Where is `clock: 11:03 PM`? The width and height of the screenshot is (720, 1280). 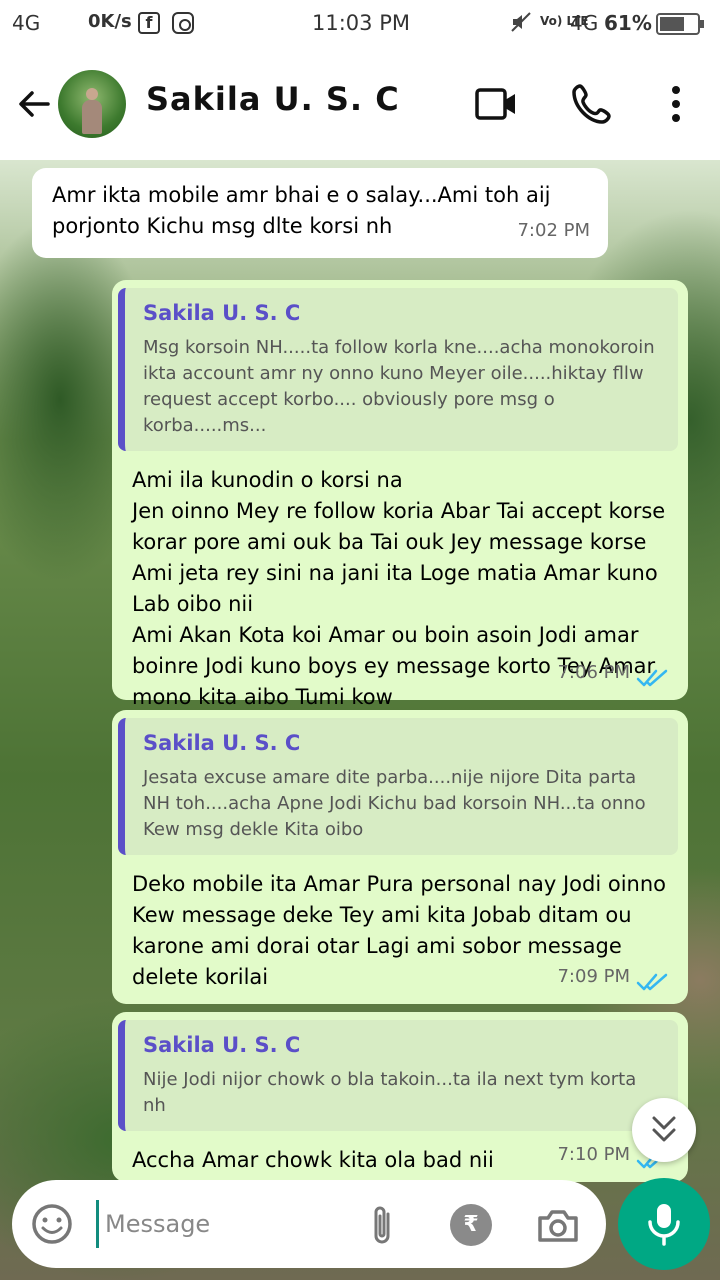 clock: 11:03 PM is located at coordinates (361, 23).